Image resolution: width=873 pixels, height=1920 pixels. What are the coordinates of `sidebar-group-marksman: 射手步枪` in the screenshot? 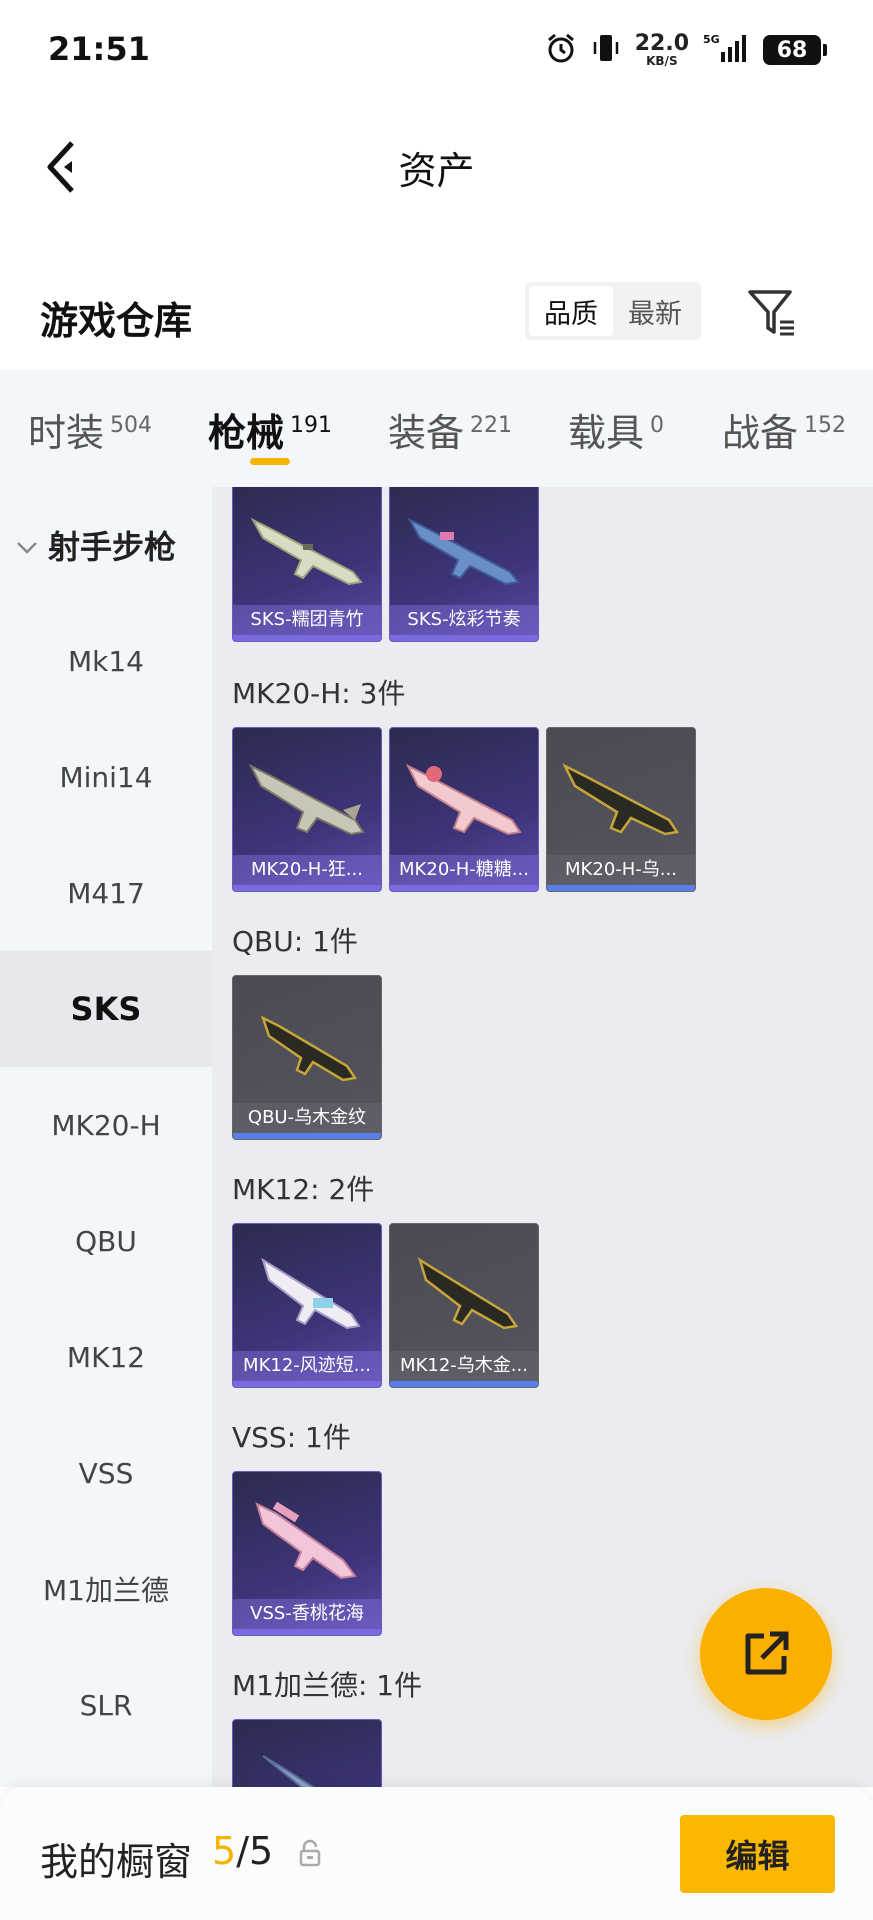 It's located at (106, 545).